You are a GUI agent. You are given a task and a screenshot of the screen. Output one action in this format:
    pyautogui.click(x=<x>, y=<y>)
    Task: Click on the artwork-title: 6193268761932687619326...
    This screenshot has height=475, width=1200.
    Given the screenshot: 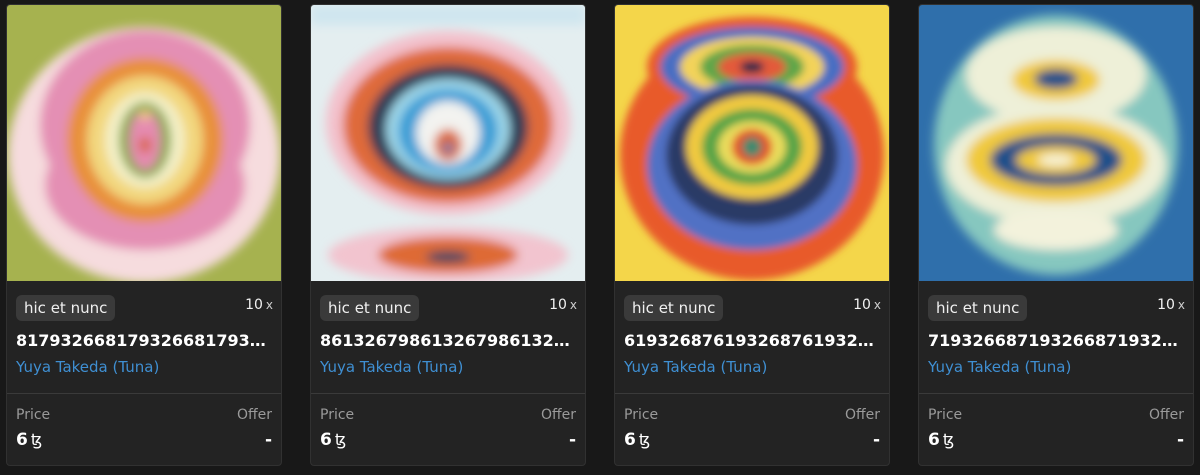 What is the action you would take?
    pyautogui.click(x=753, y=340)
    